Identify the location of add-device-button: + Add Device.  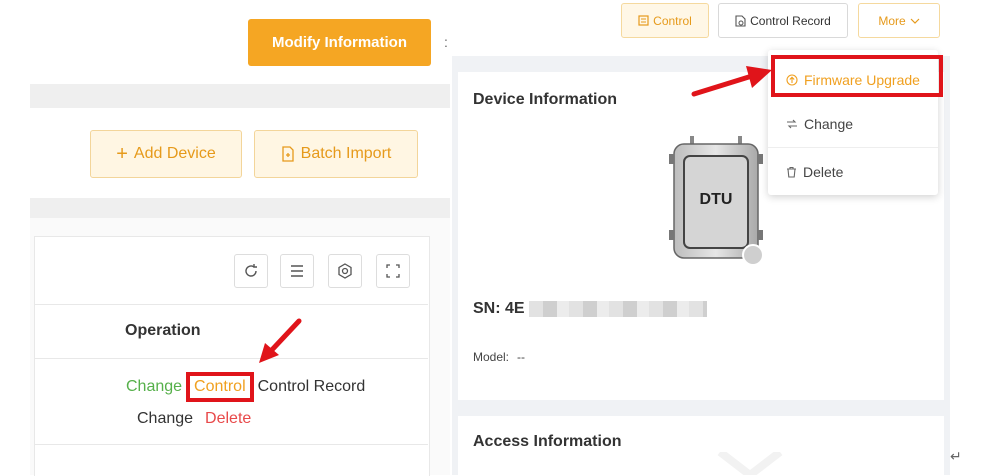
(166, 154).